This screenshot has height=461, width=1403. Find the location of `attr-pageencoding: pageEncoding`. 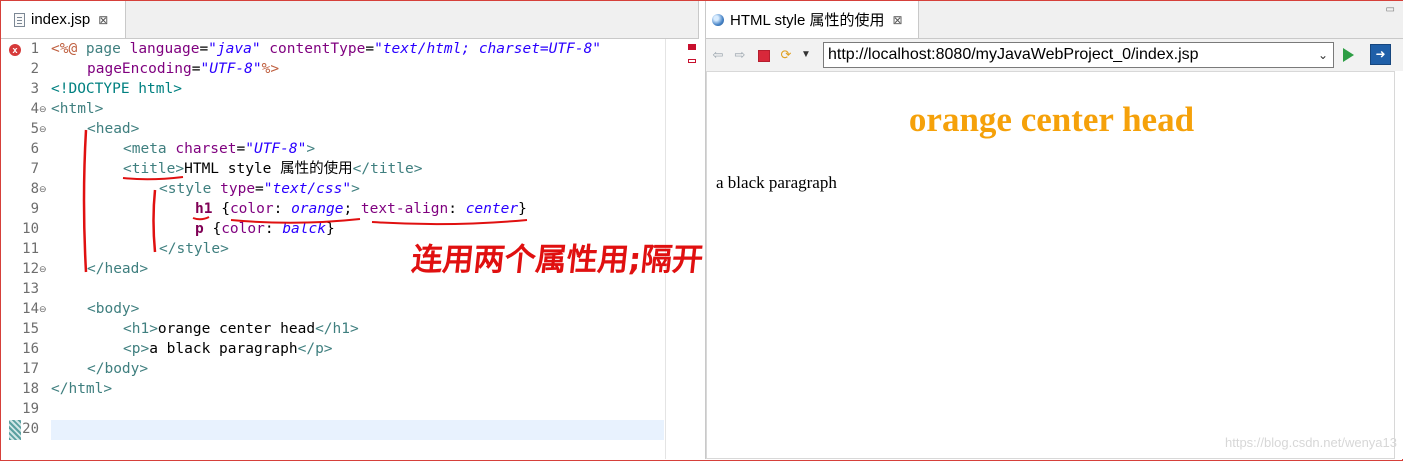

attr-pageencoding: pageEncoding is located at coordinates (139, 69).